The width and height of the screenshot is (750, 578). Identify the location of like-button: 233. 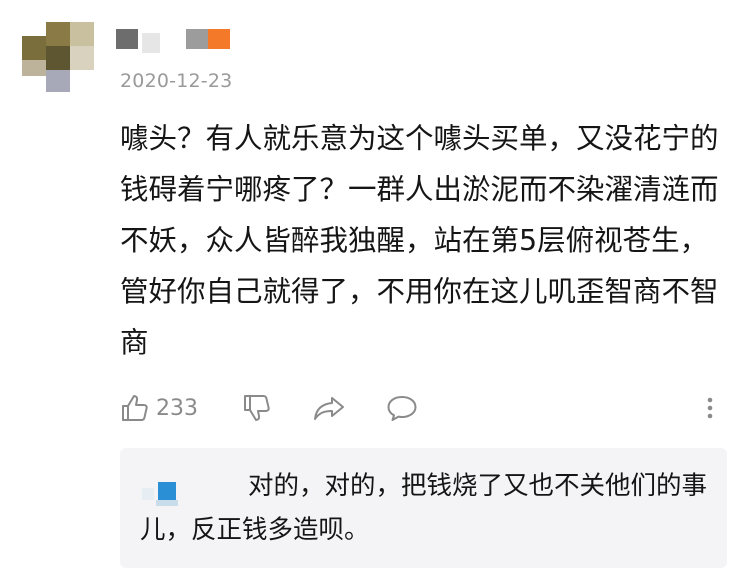
(159, 408).